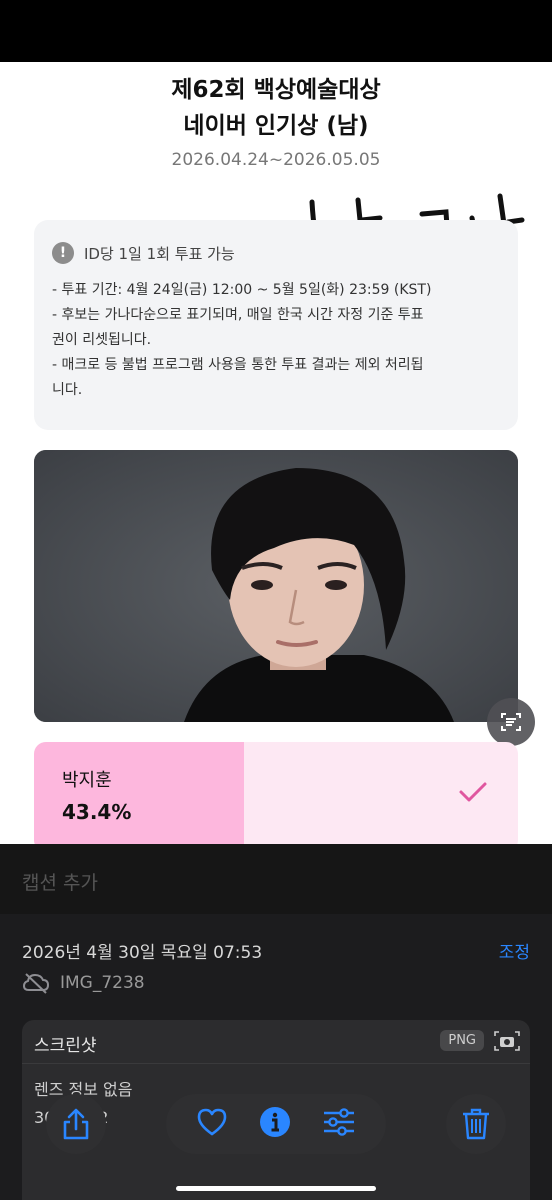 The width and height of the screenshot is (552, 1200). Describe the element at coordinates (276, 1188) in the screenshot. I see `home-indicator` at that location.